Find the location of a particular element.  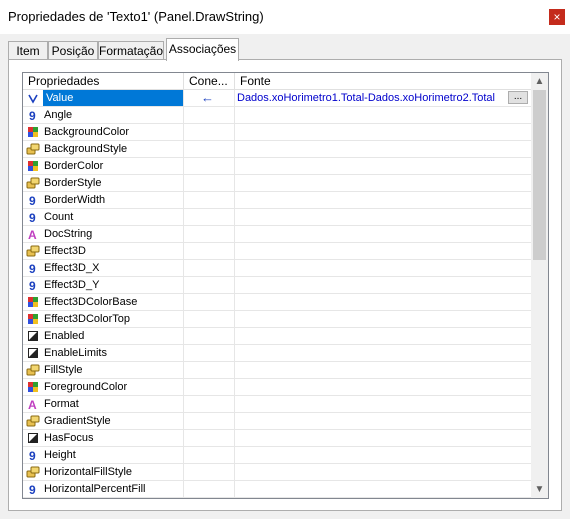

property-row: ForegroundColor is located at coordinates (277, 387).